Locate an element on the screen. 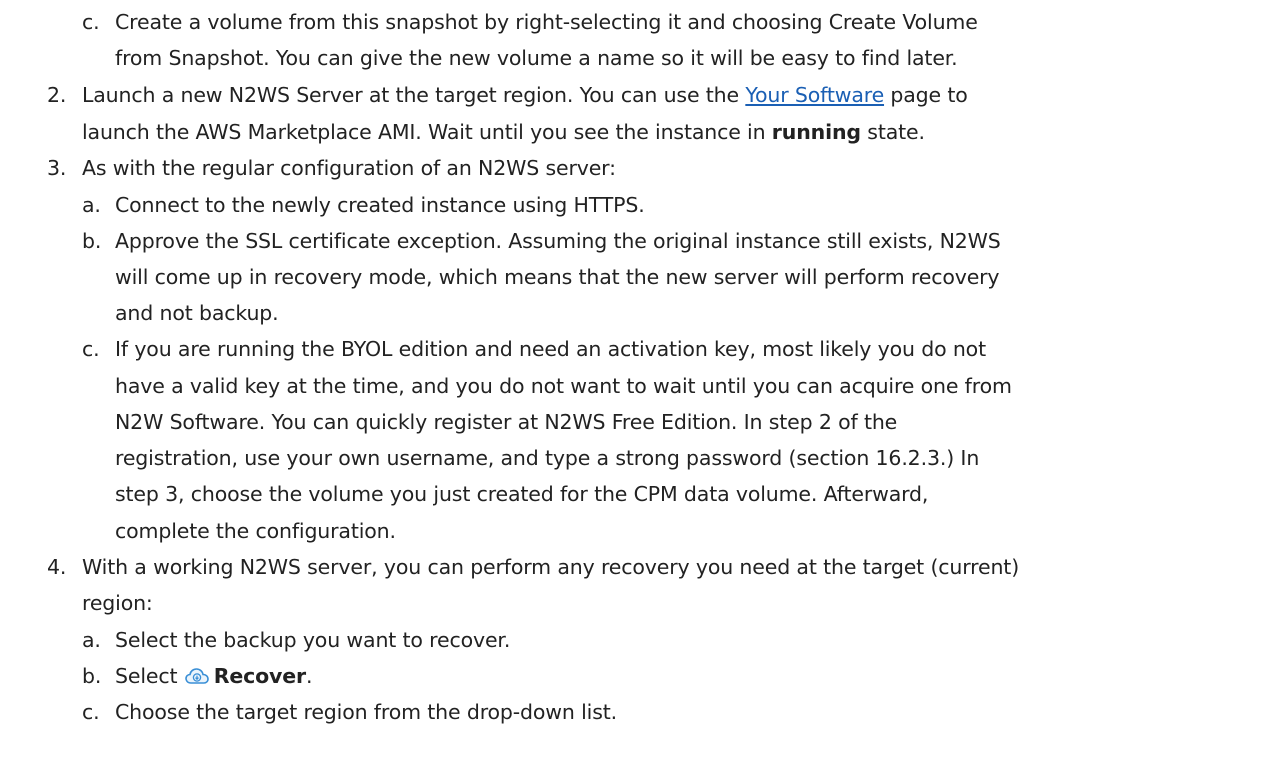 This screenshot has width=1268, height=781. paragraph-line: Select Recover. is located at coordinates (214, 676).